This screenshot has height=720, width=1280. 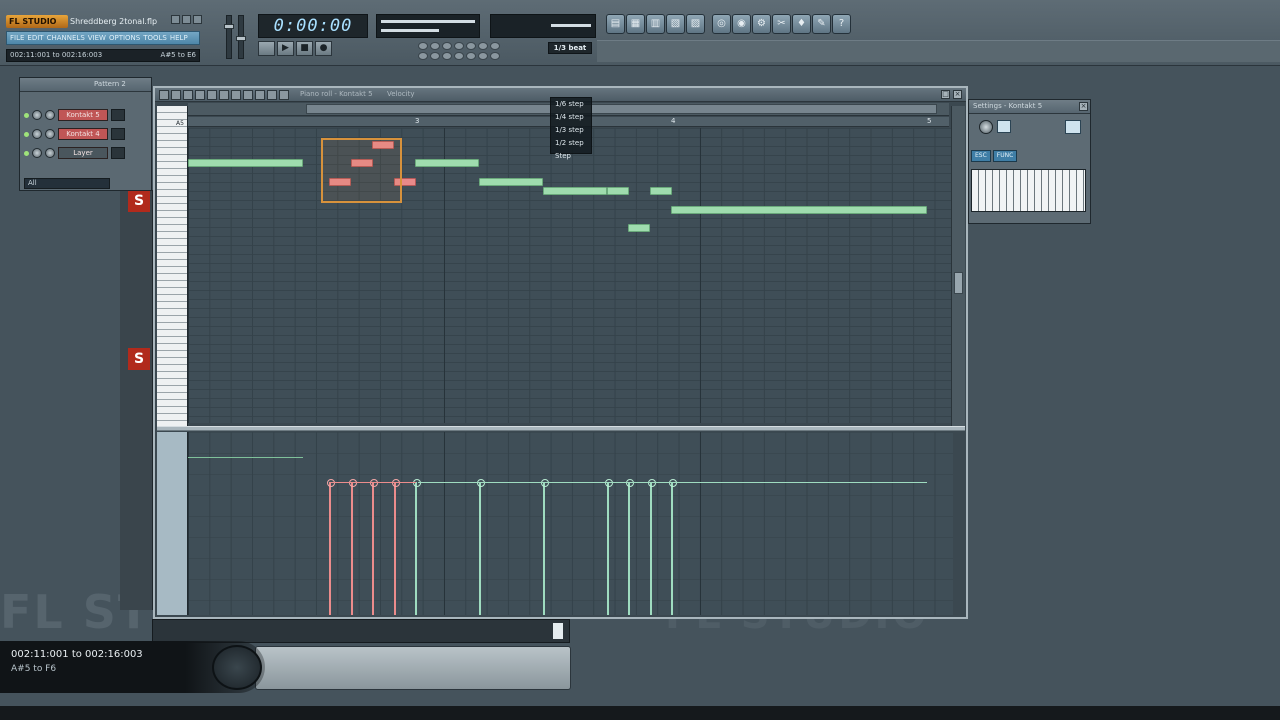 What do you see at coordinates (229, 37) in the screenshot?
I see `master-volume-slider` at bounding box center [229, 37].